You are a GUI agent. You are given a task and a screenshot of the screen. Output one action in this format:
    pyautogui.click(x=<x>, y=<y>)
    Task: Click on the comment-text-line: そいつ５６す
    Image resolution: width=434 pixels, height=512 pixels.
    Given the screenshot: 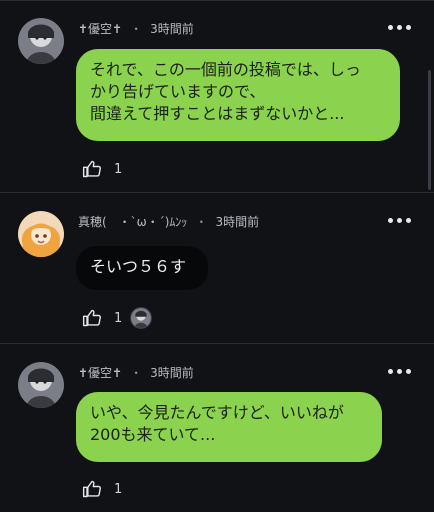 What is the action you would take?
    pyautogui.click(x=138, y=266)
    